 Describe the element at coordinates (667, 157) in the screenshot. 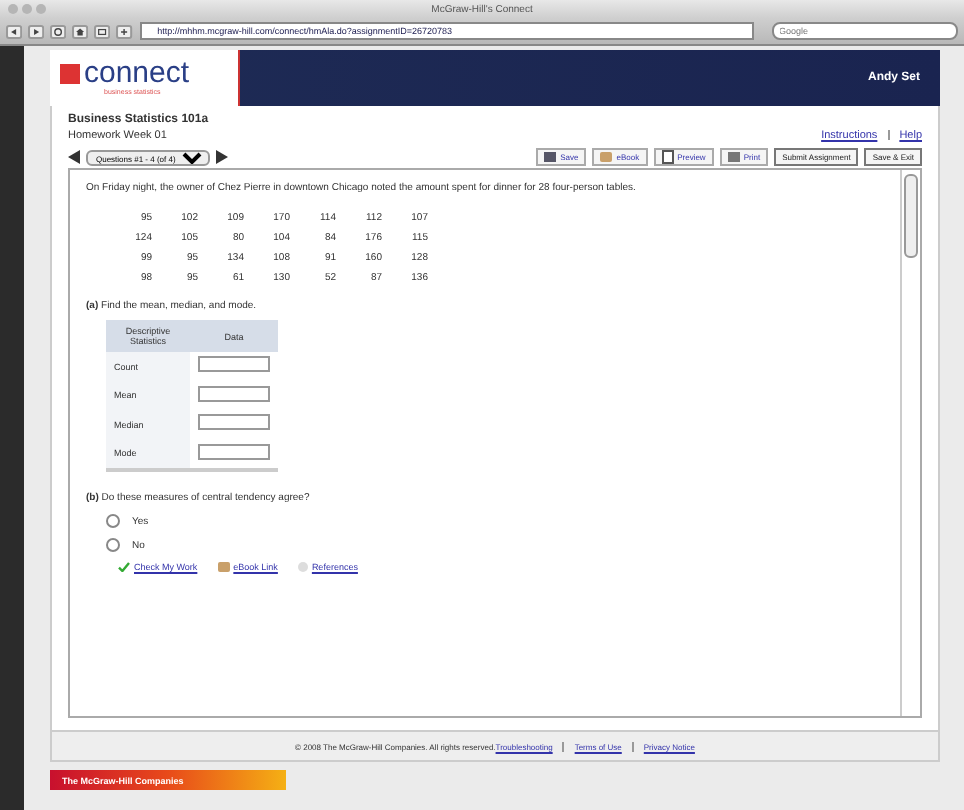

I see `page-icon` at that location.